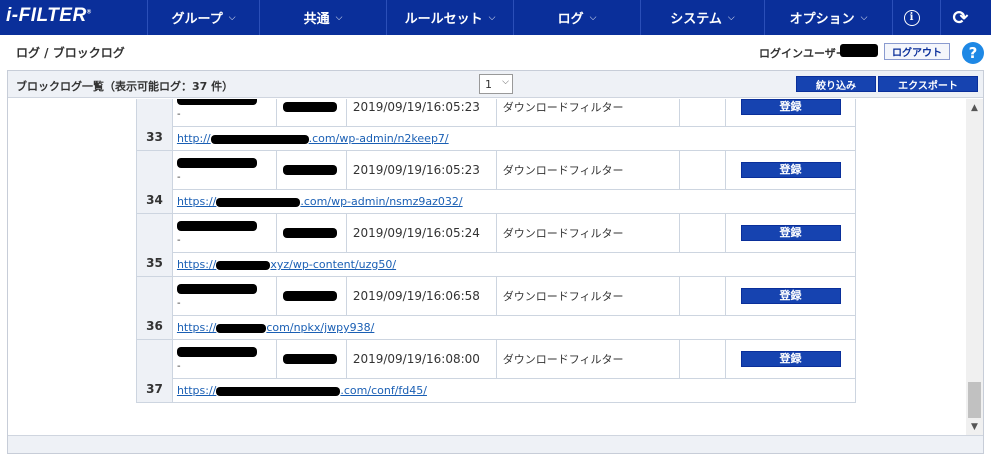  I want to click on url-path: xyz/wp-content/uzg50/, so click(333, 264).